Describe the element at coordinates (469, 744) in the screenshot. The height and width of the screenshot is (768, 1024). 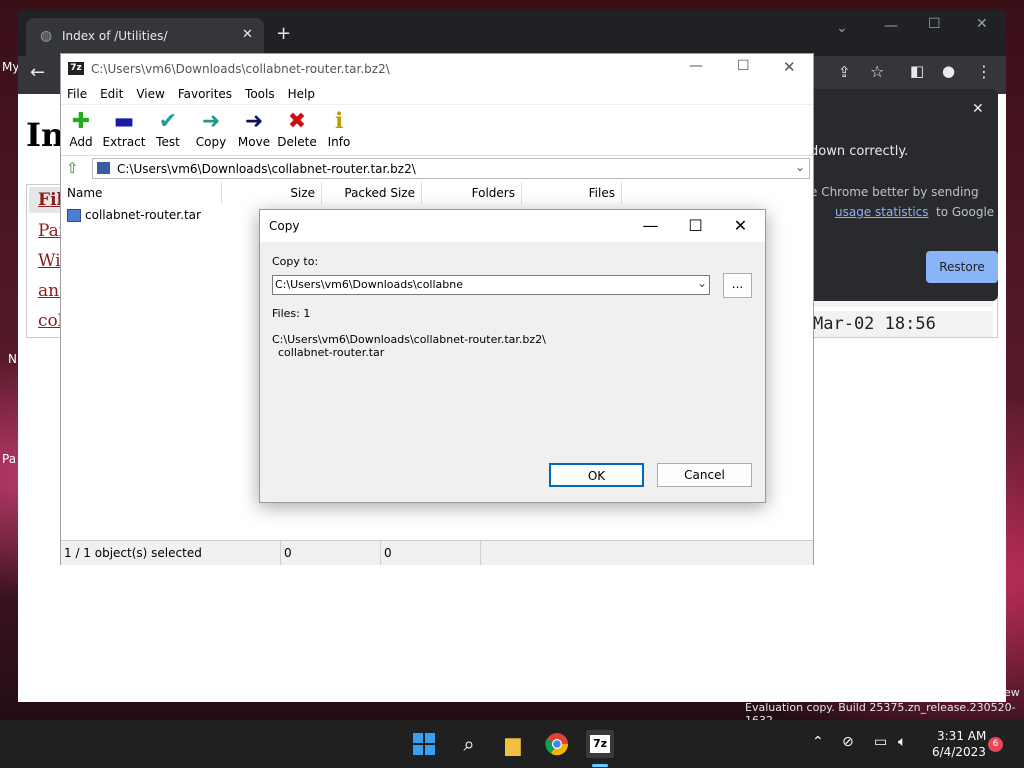
I see `search-icon: ⌕` at that location.